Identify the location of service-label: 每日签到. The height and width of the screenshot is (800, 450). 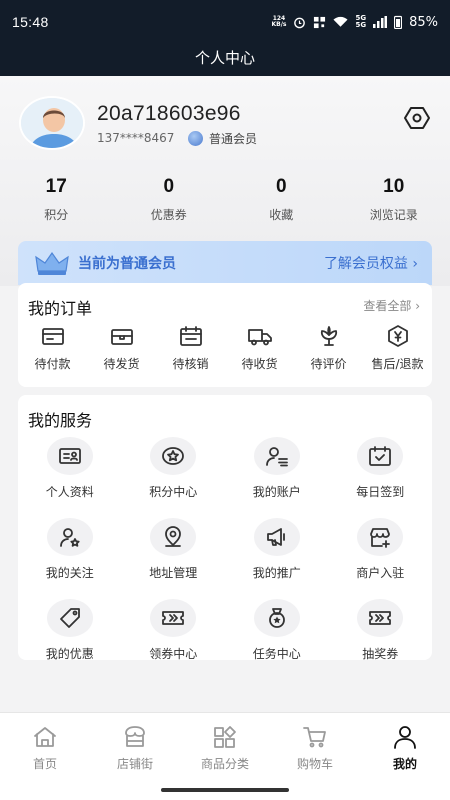
(380, 492).